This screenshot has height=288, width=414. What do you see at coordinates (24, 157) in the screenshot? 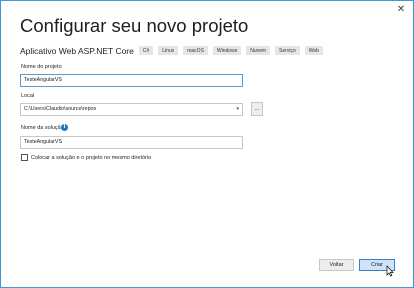
I see `same-directory-checkbox` at bounding box center [24, 157].